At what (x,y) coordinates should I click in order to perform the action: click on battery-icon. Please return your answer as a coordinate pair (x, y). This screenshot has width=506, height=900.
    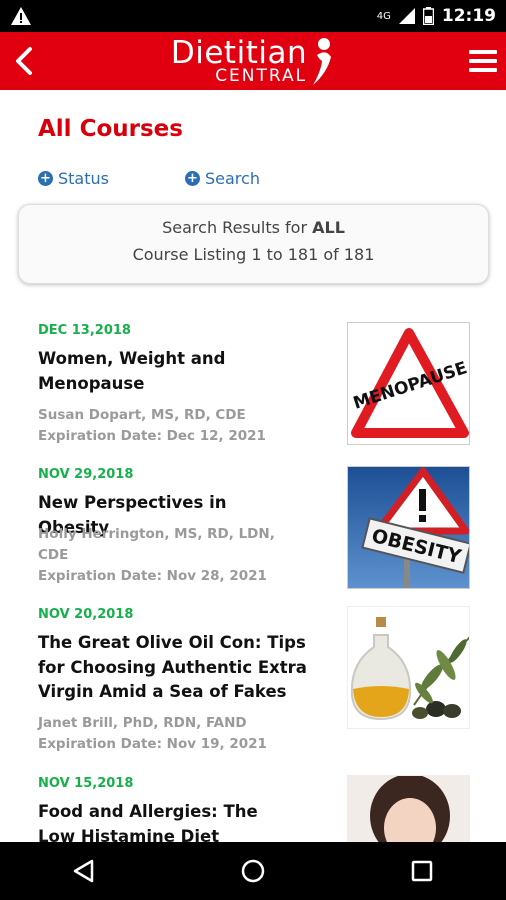
    Looking at the image, I should click on (428, 16).